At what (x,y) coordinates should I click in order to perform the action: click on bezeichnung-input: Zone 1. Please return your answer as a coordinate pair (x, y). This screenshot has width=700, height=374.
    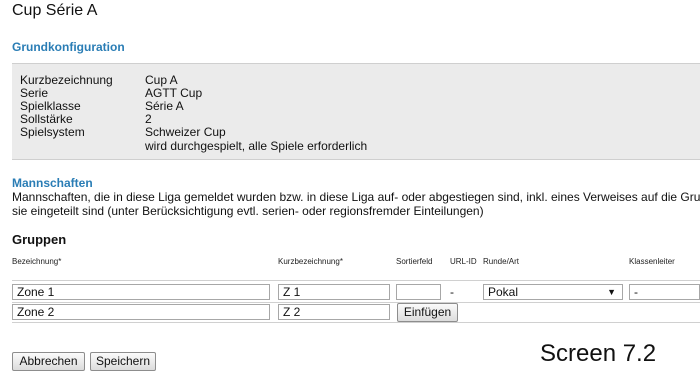
    Looking at the image, I should click on (141, 292).